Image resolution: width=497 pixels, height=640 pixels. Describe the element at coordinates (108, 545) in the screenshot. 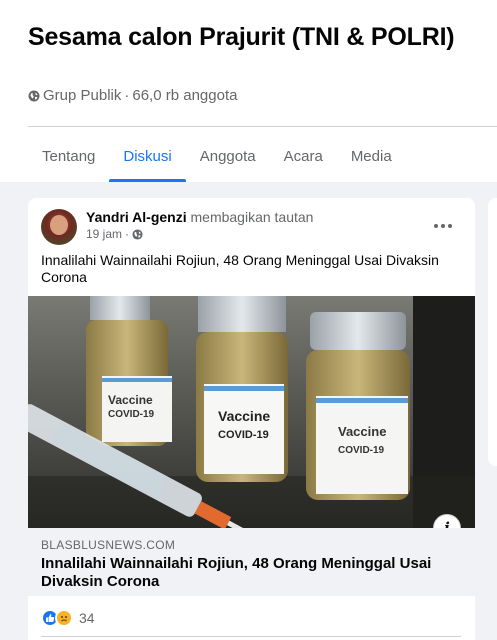

I see `link-domain: BLASBLUSNEWS.COM` at that location.